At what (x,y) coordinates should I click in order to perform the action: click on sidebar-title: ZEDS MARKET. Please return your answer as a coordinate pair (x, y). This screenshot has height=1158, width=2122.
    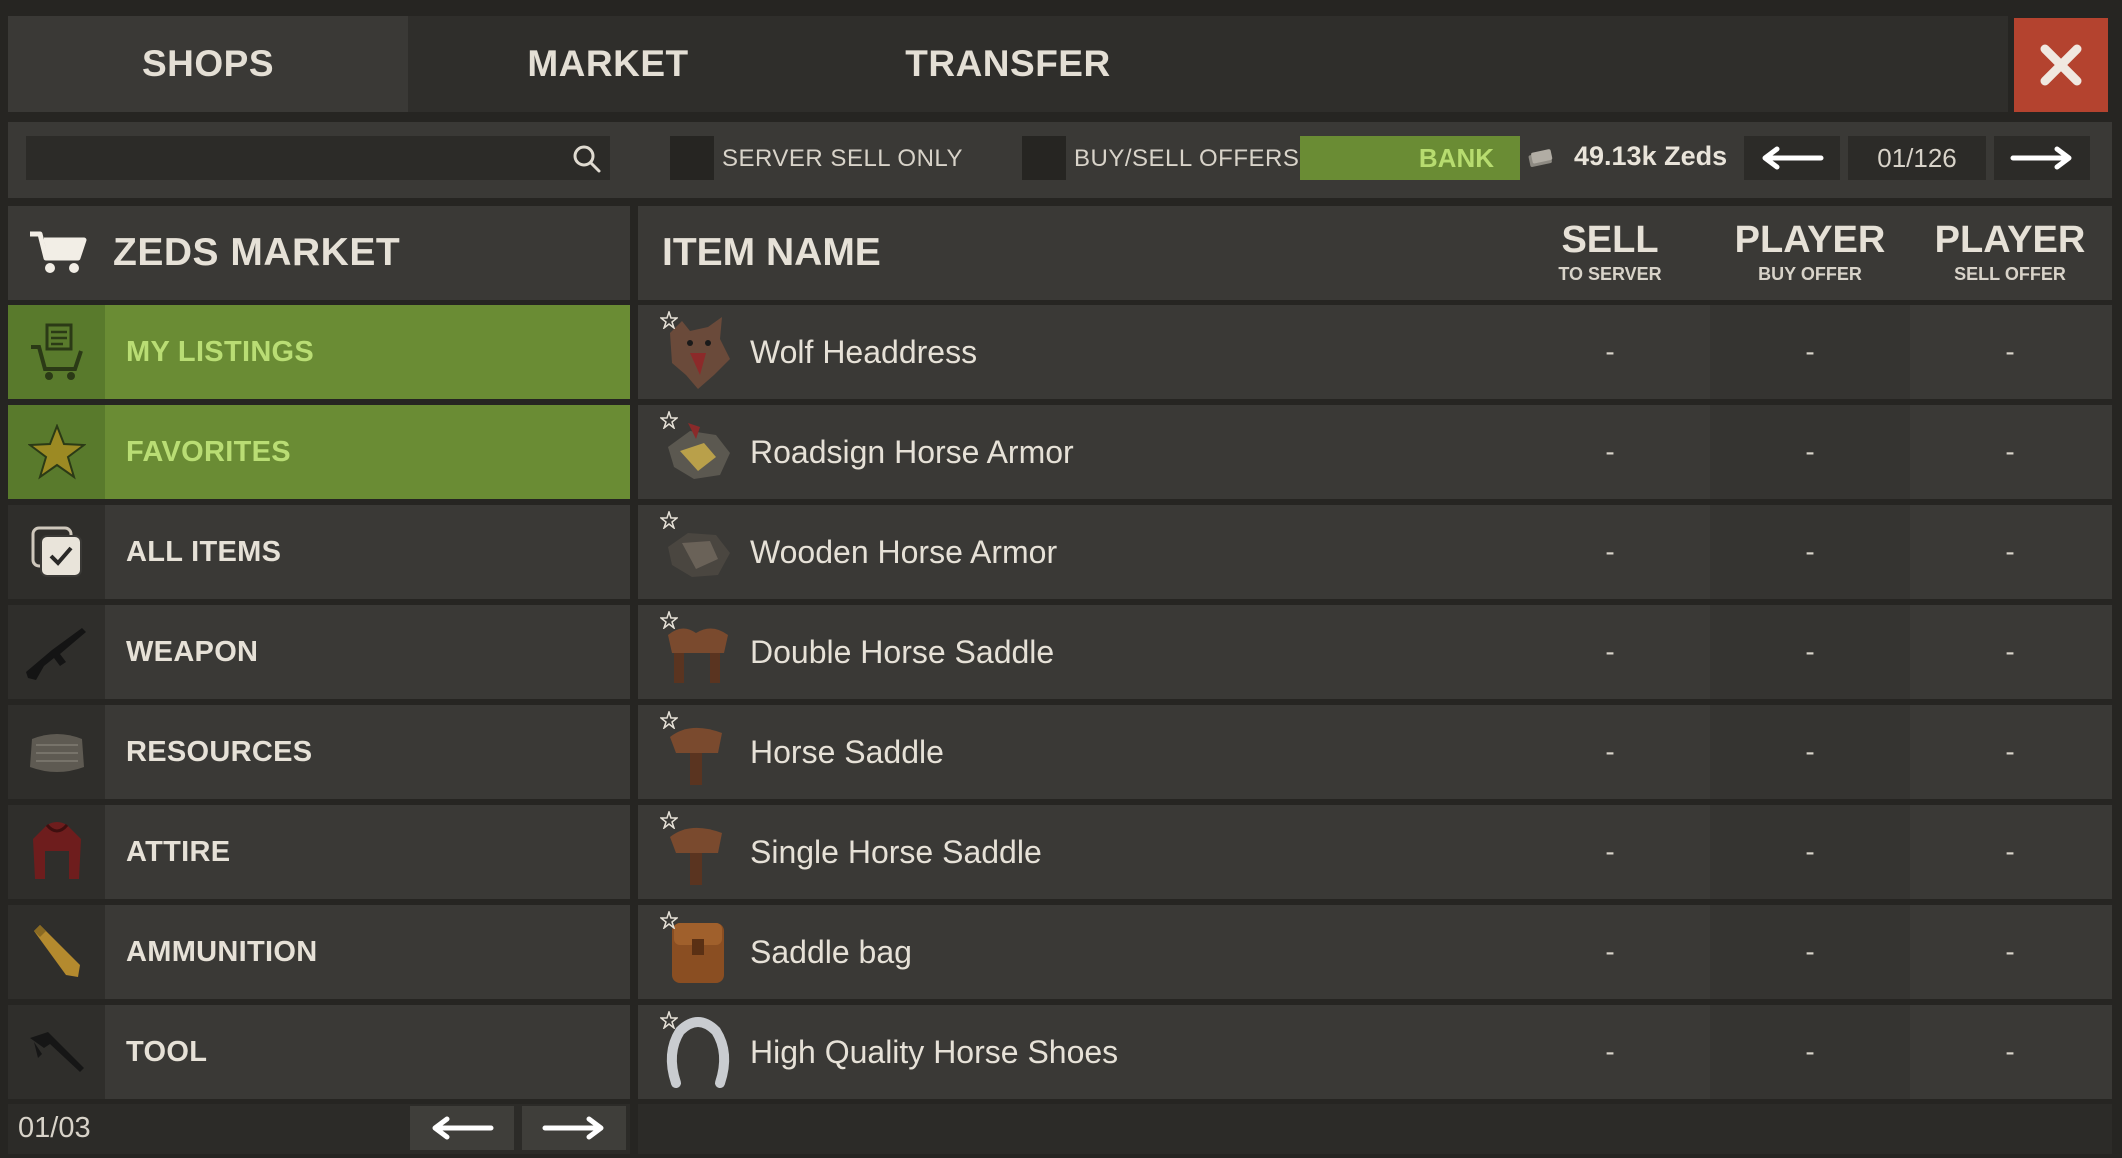
    Looking at the image, I should click on (257, 252).